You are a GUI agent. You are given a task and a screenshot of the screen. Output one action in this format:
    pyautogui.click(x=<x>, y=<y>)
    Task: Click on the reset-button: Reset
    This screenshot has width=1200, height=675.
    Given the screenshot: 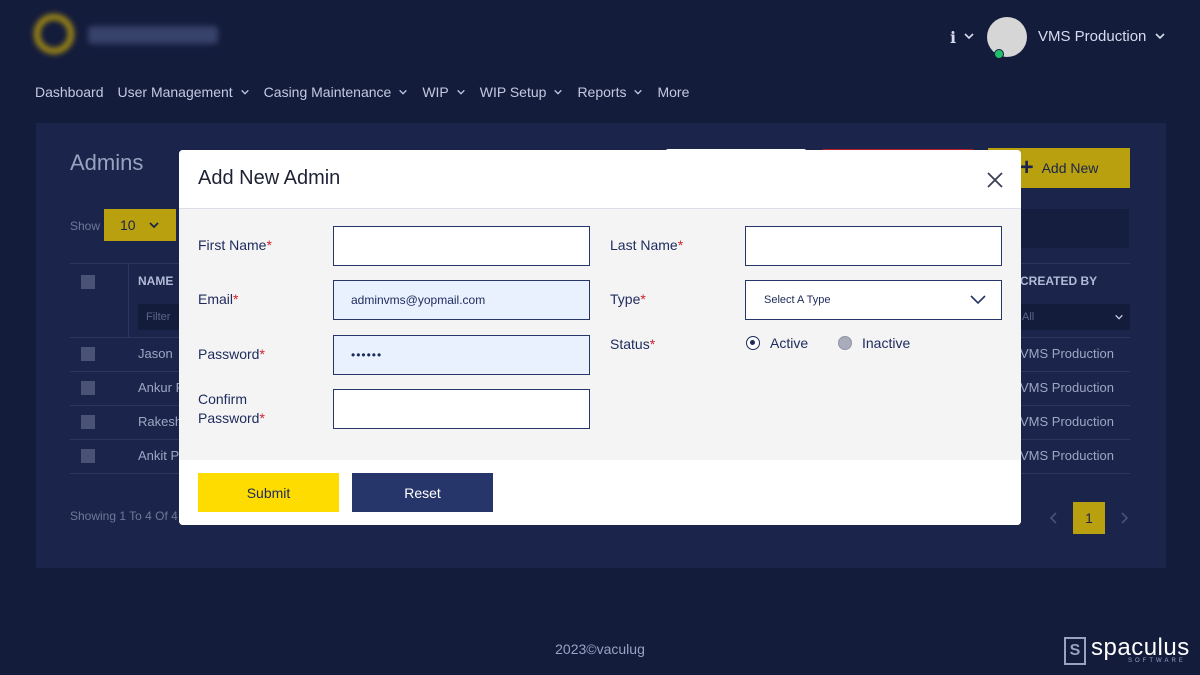 What is the action you would take?
    pyautogui.click(x=422, y=492)
    